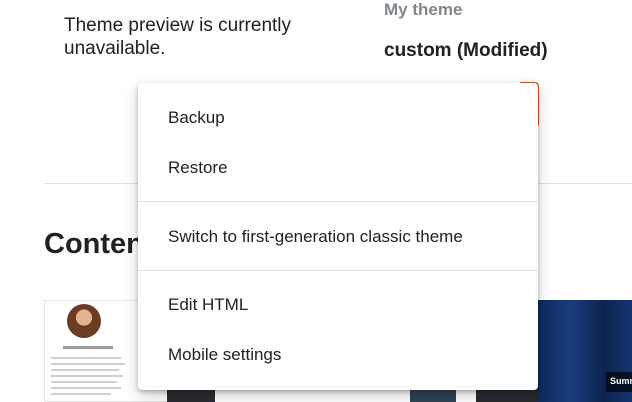 The height and width of the screenshot is (402, 632). Describe the element at coordinates (84, 321) in the screenshot. I see `avatar` at that location.